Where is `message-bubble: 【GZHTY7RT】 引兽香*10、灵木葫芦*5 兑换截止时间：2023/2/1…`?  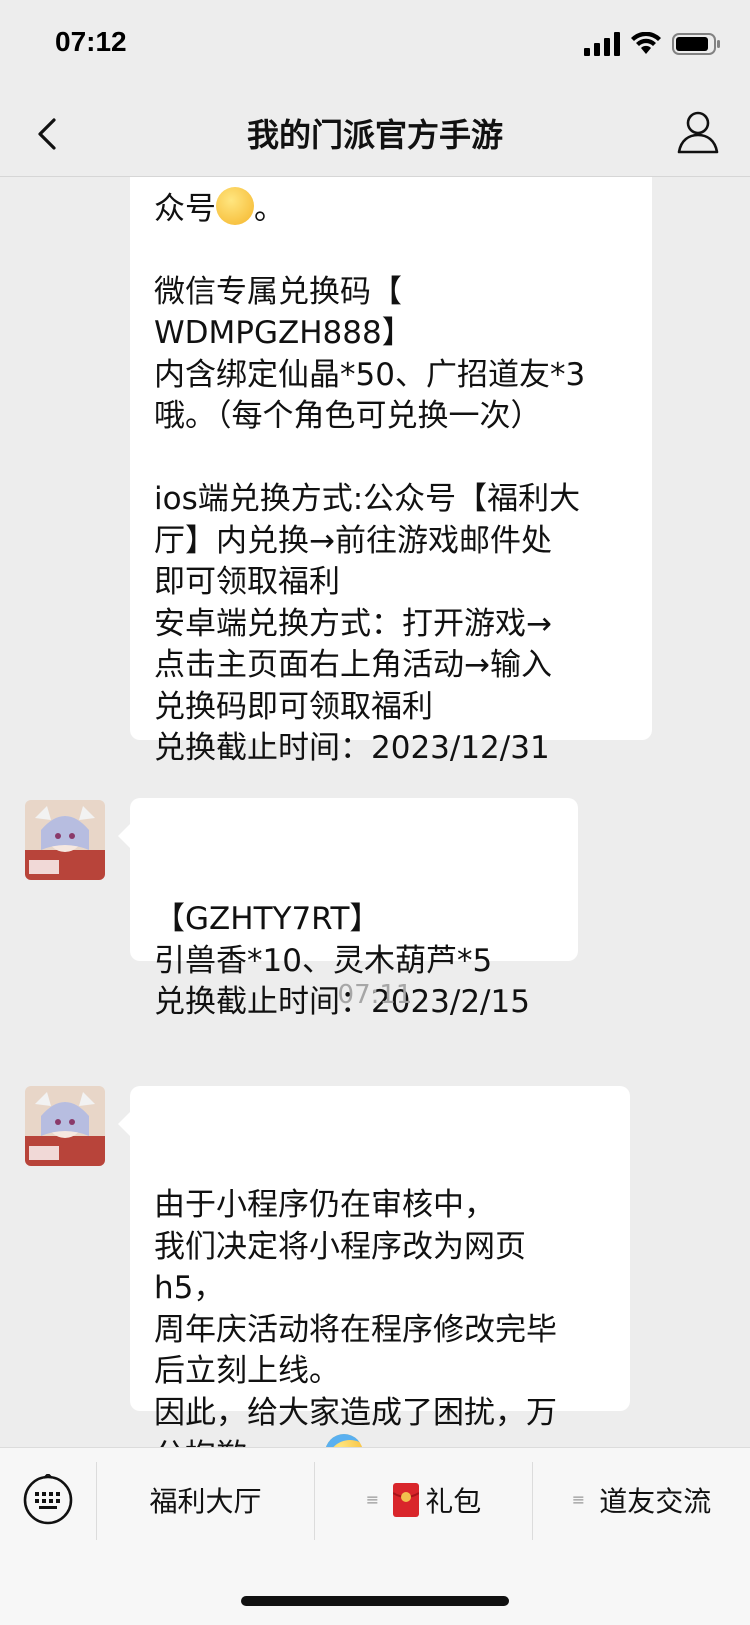 message-bubble: 【GZHTY7RT】 引兽香*10、灵木葫芦*5 兑换截止时间：2023/2/1… is located at coordinates (348, 909).